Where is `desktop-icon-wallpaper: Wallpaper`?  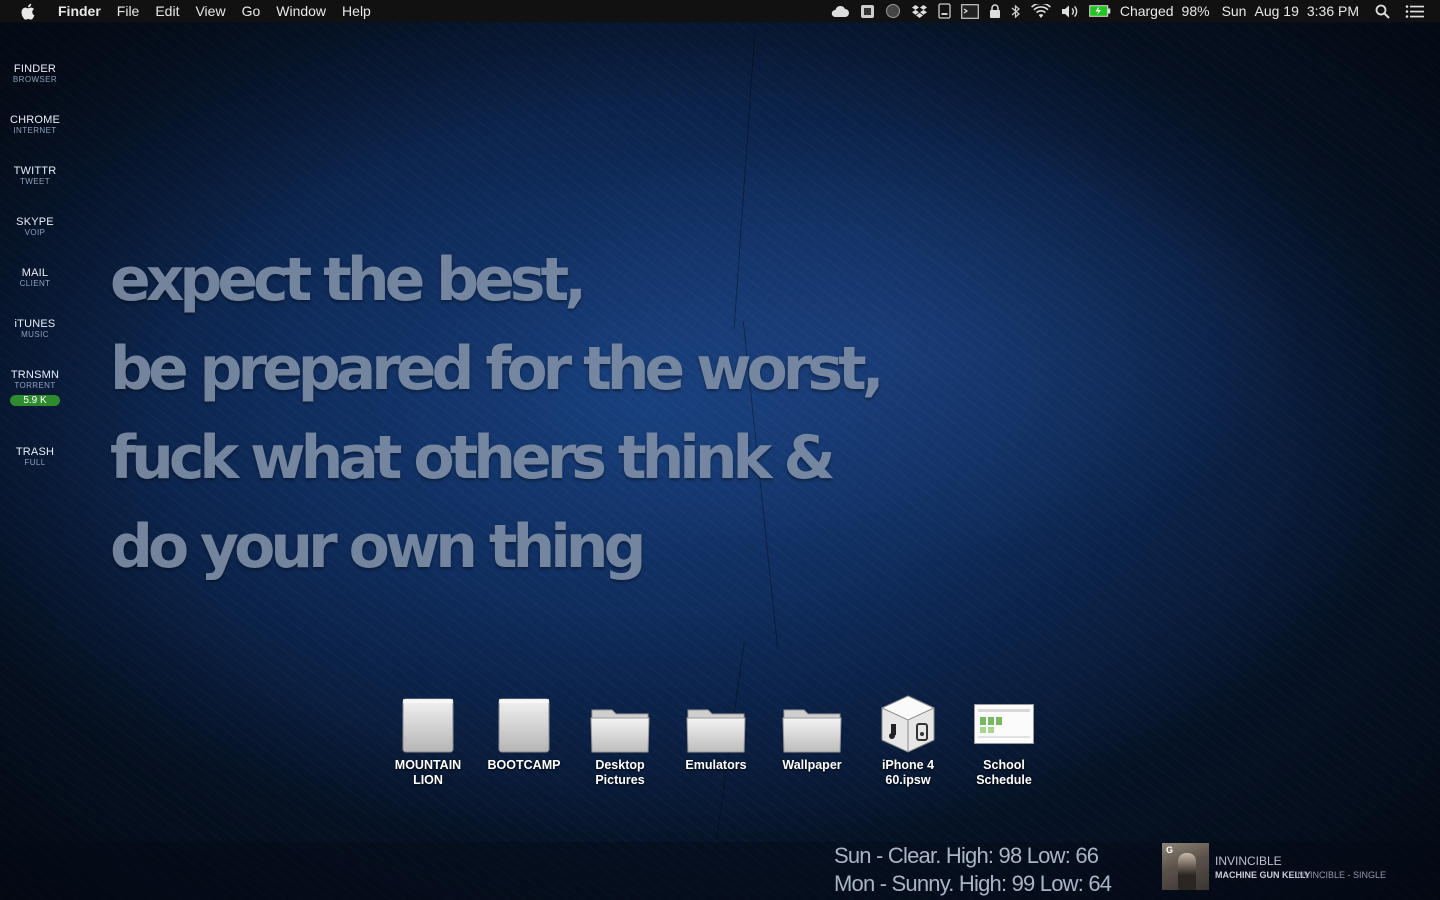
desktop-icon-wallpaper: Wallpaper is located at coordinates (812, 731).